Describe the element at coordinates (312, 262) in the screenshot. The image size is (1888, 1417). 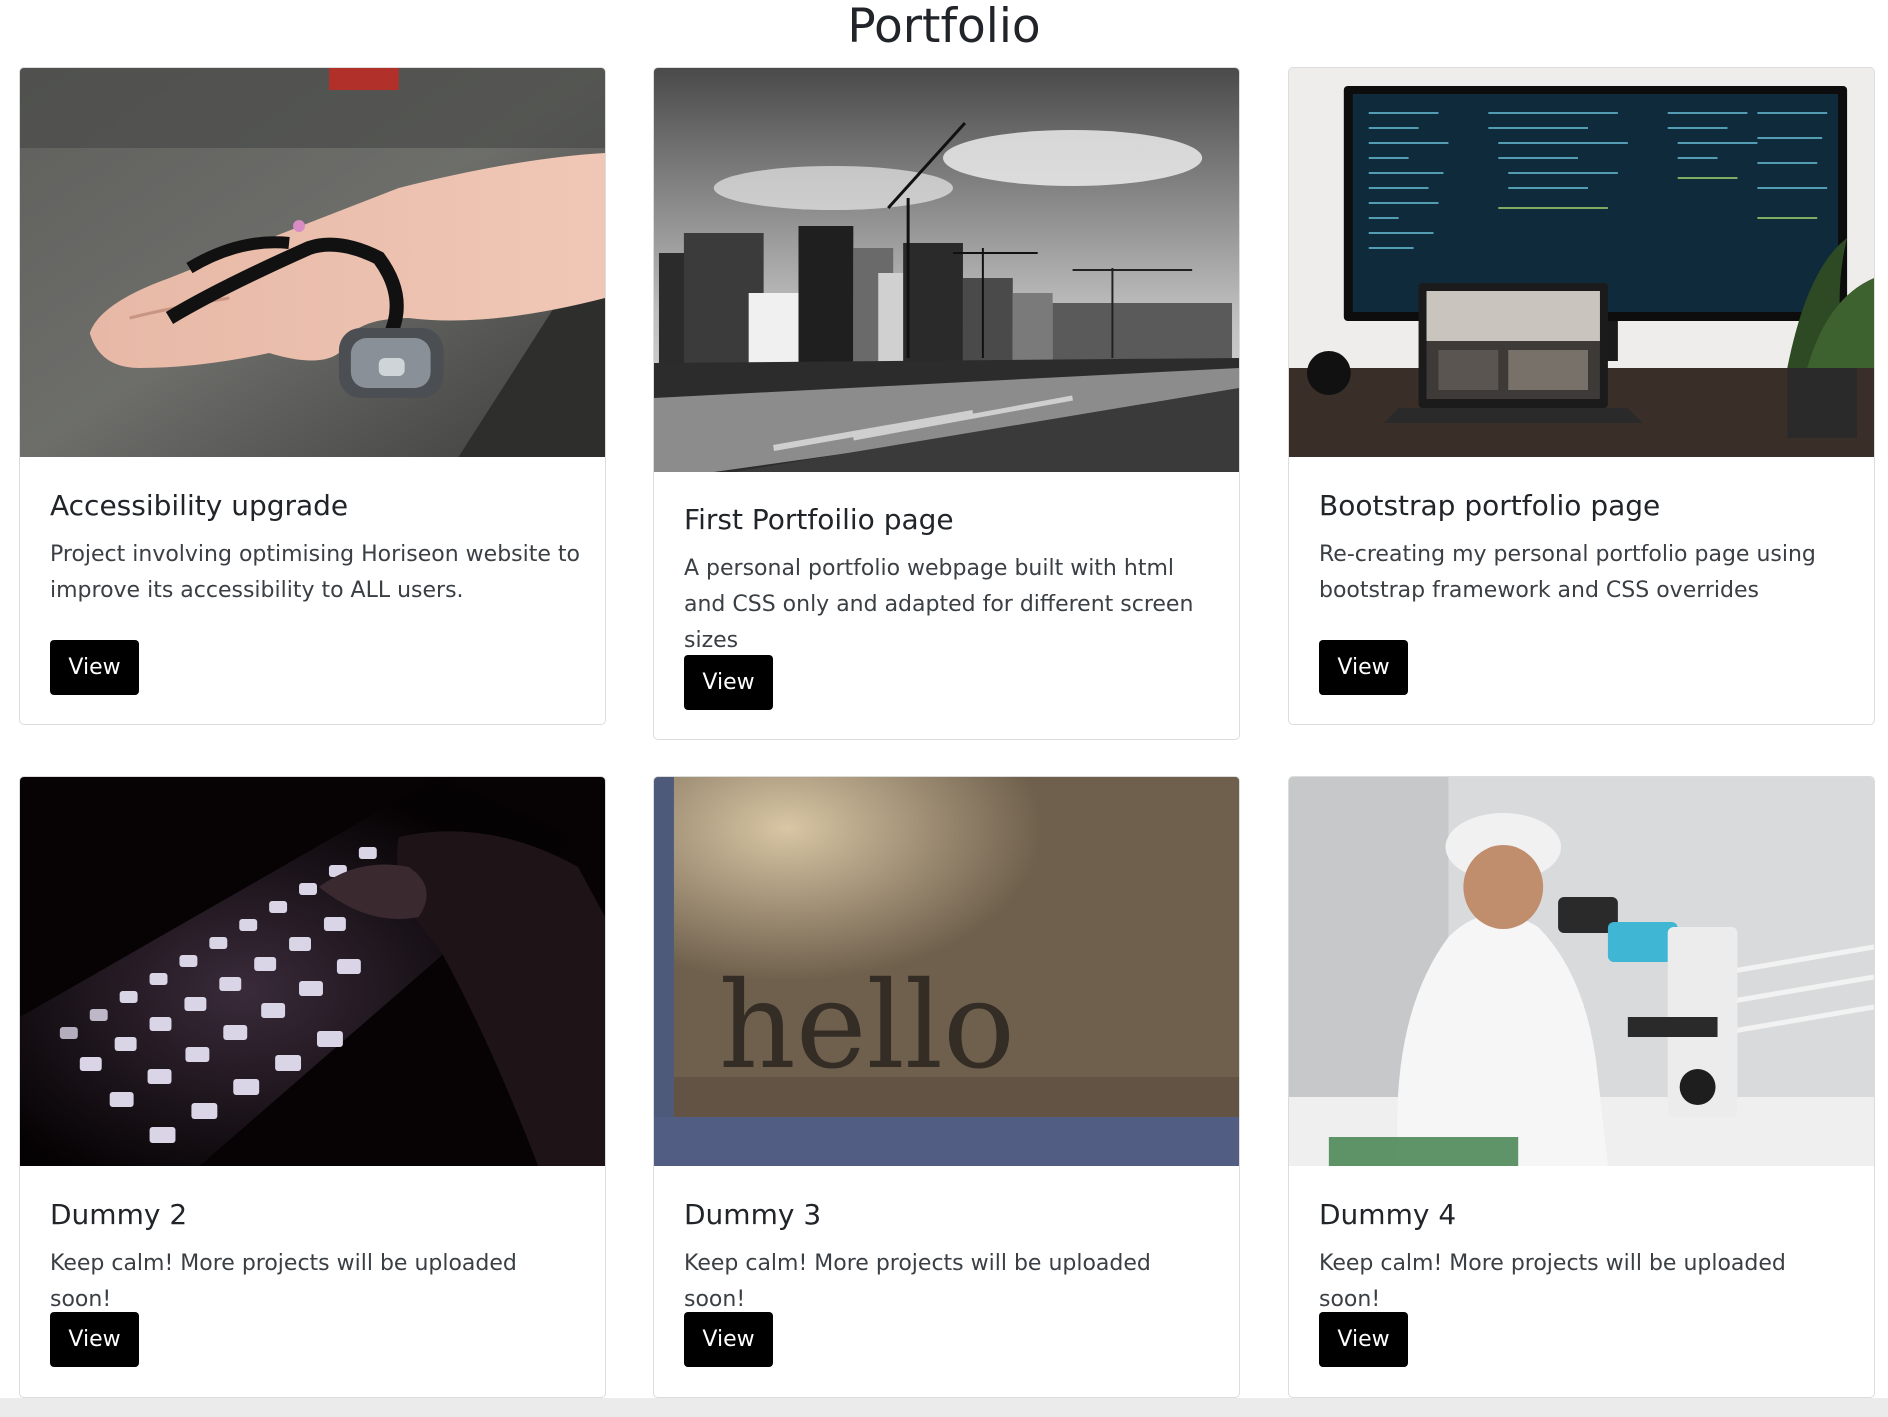
I see `card-image-hand-wearable` at that location.